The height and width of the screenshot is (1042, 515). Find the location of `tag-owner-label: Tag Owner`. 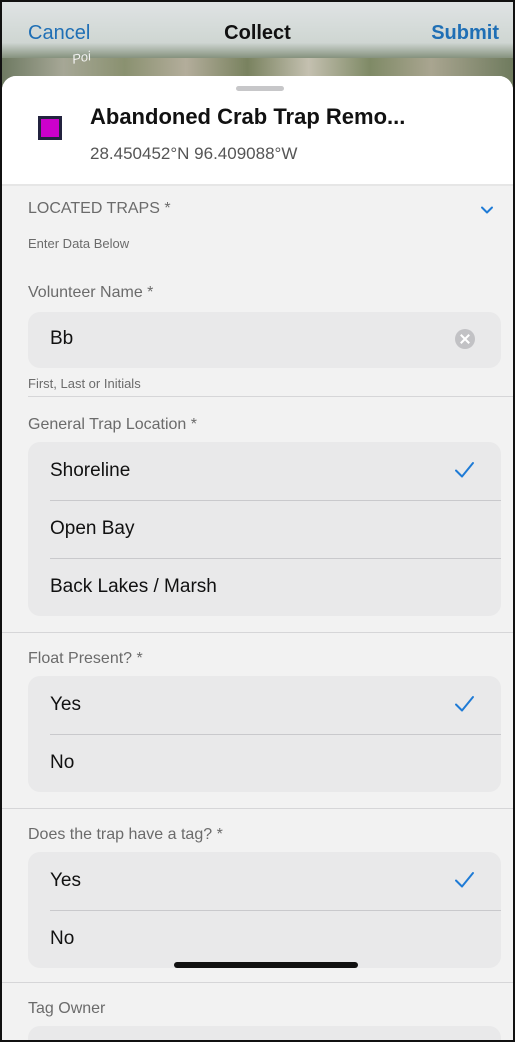

tag-owner-label: Tag Owner is located at coordinates (67, 1008).